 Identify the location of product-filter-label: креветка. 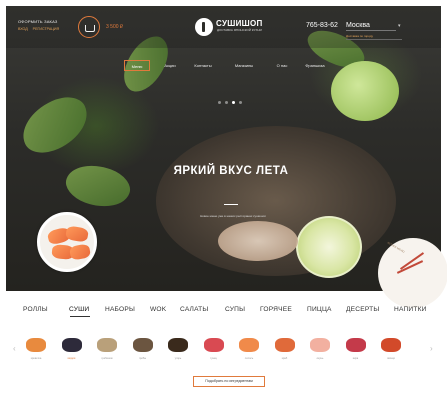
(36, 358).